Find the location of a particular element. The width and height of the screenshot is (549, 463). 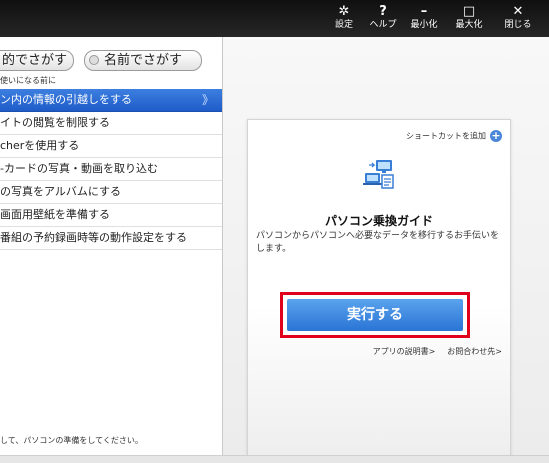

list-item: ン内の情報の引越しをする 》 is located at coordinates (111, 100).